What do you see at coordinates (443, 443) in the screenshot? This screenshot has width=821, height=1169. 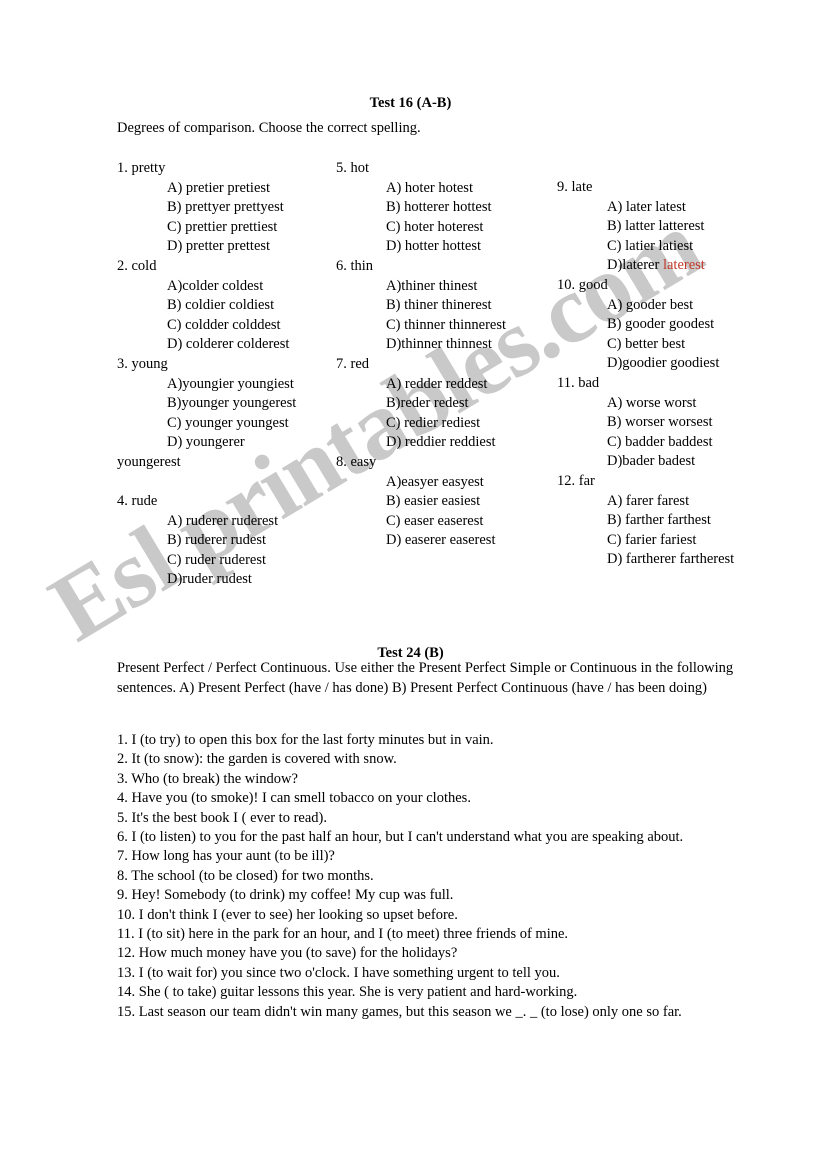 I see `question-option: D) reddier reddiest` at bounding box center [443, 443].